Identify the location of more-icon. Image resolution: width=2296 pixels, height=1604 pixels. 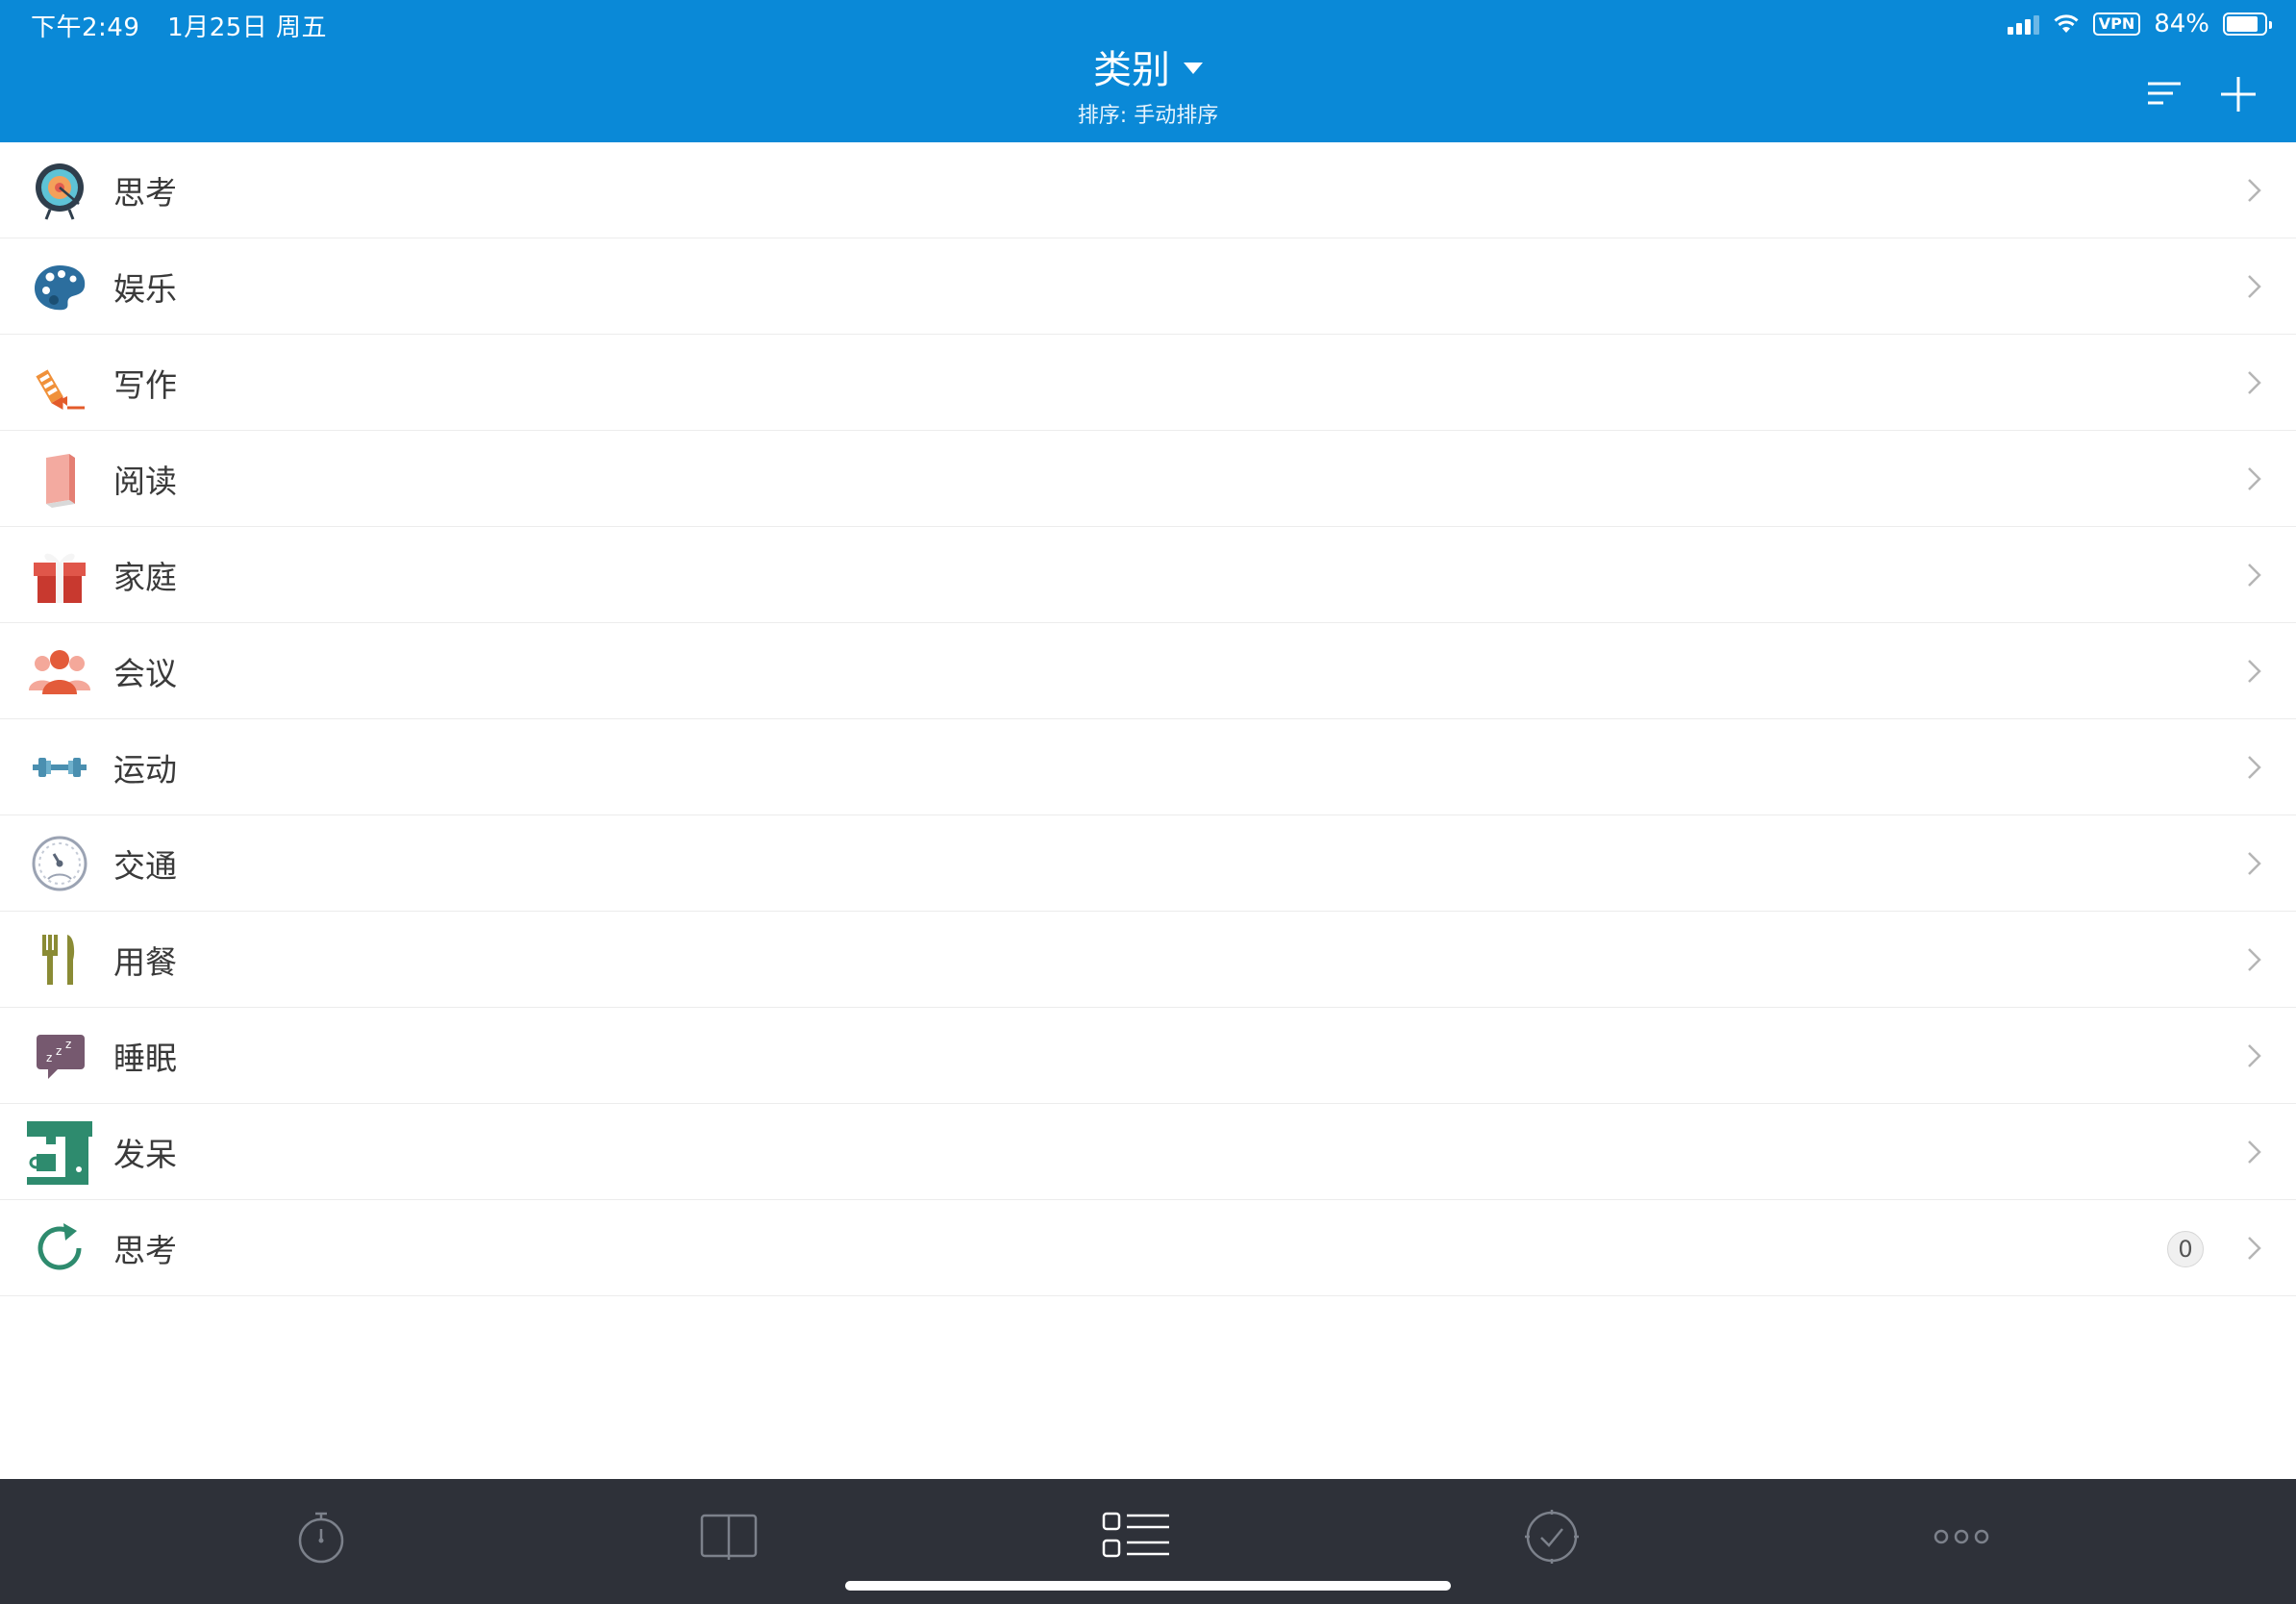
(1961, 1536).